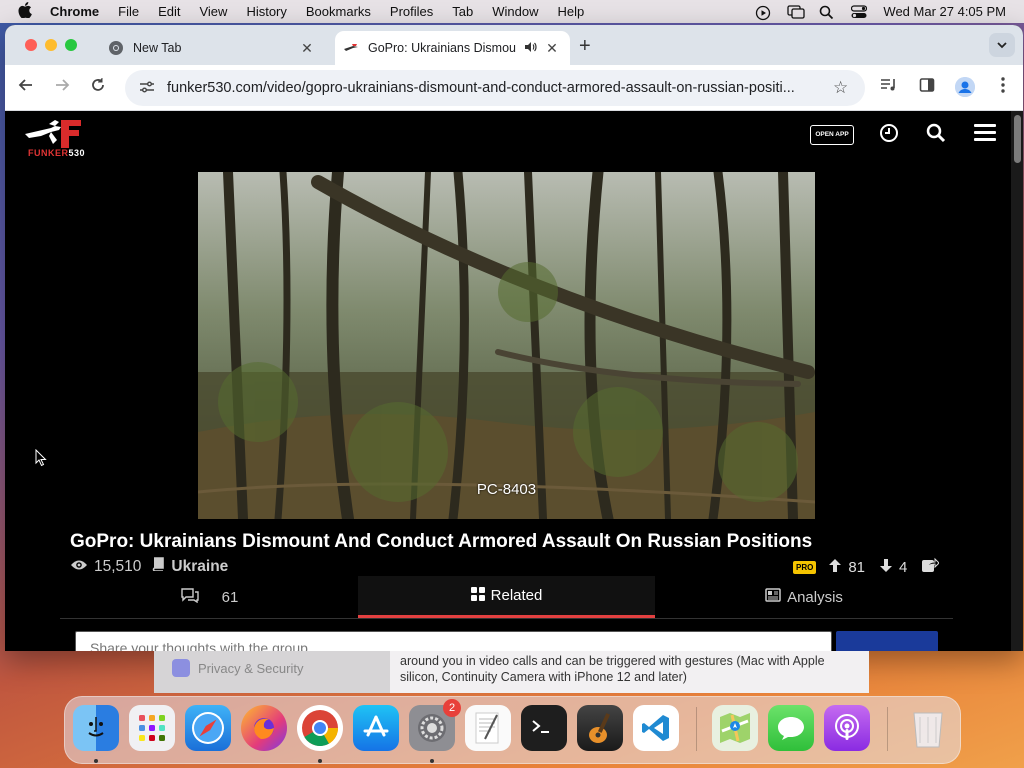 The image size is (1024, 768). Describe the element at coordinates (886, 567) in the screenshot. I see `downvote-arrow-icon` at that location.